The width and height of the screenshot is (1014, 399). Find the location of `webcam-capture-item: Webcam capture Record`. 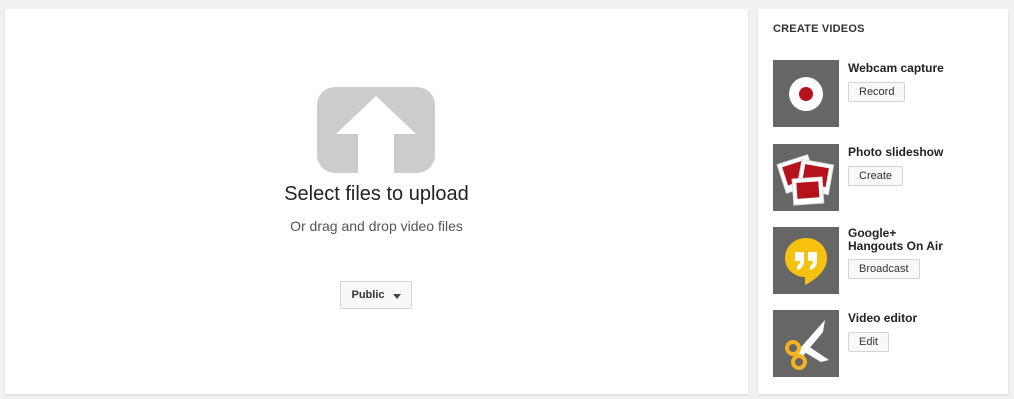

webcam-capture-item: Webcam capture Record is located at coordinates (888, 93).